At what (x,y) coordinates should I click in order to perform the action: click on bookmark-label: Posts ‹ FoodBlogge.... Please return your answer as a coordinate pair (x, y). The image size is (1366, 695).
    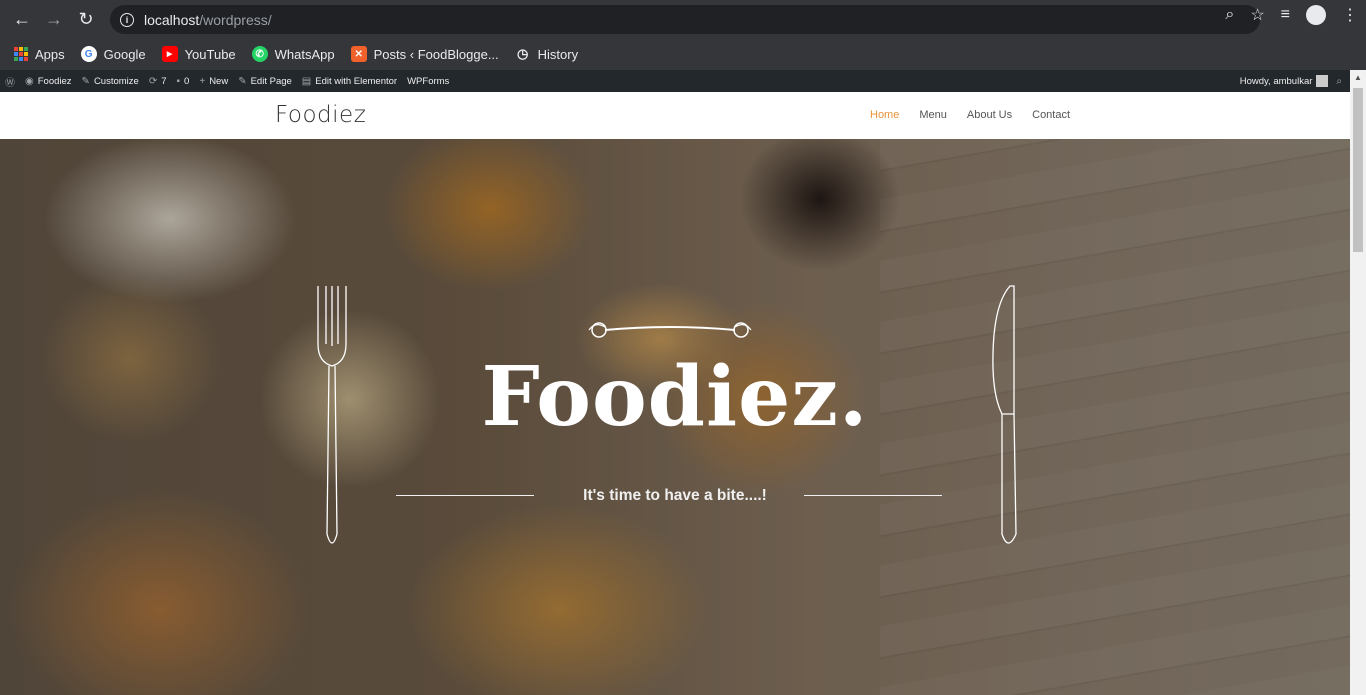
    Looking at the image, I should click on (436, 54).